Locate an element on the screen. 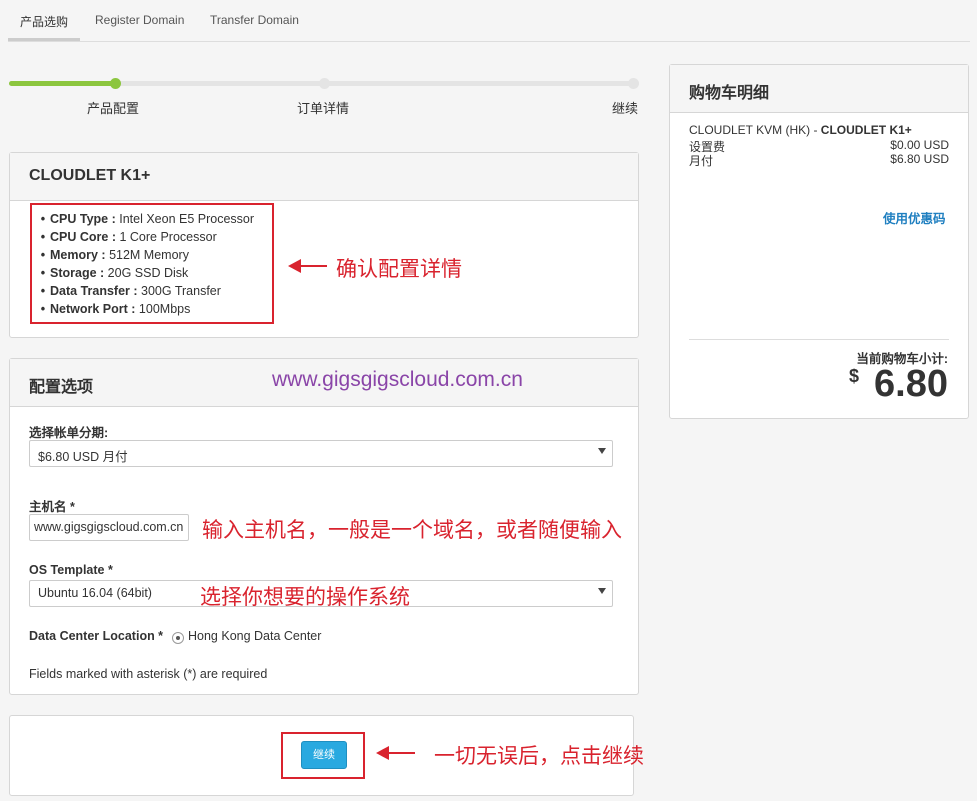 The width and height of the screenshot is (977, 801). coupon-link: 使用优惠码 is located at coordinates (914, 217).